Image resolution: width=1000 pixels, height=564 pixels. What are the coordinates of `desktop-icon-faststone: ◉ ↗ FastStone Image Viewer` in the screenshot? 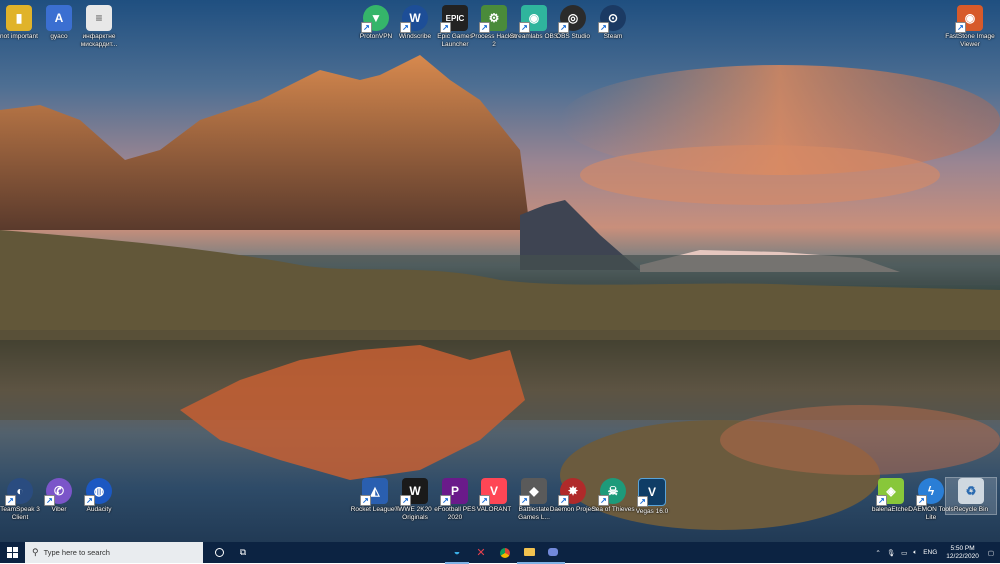 It's located at (970, 26).